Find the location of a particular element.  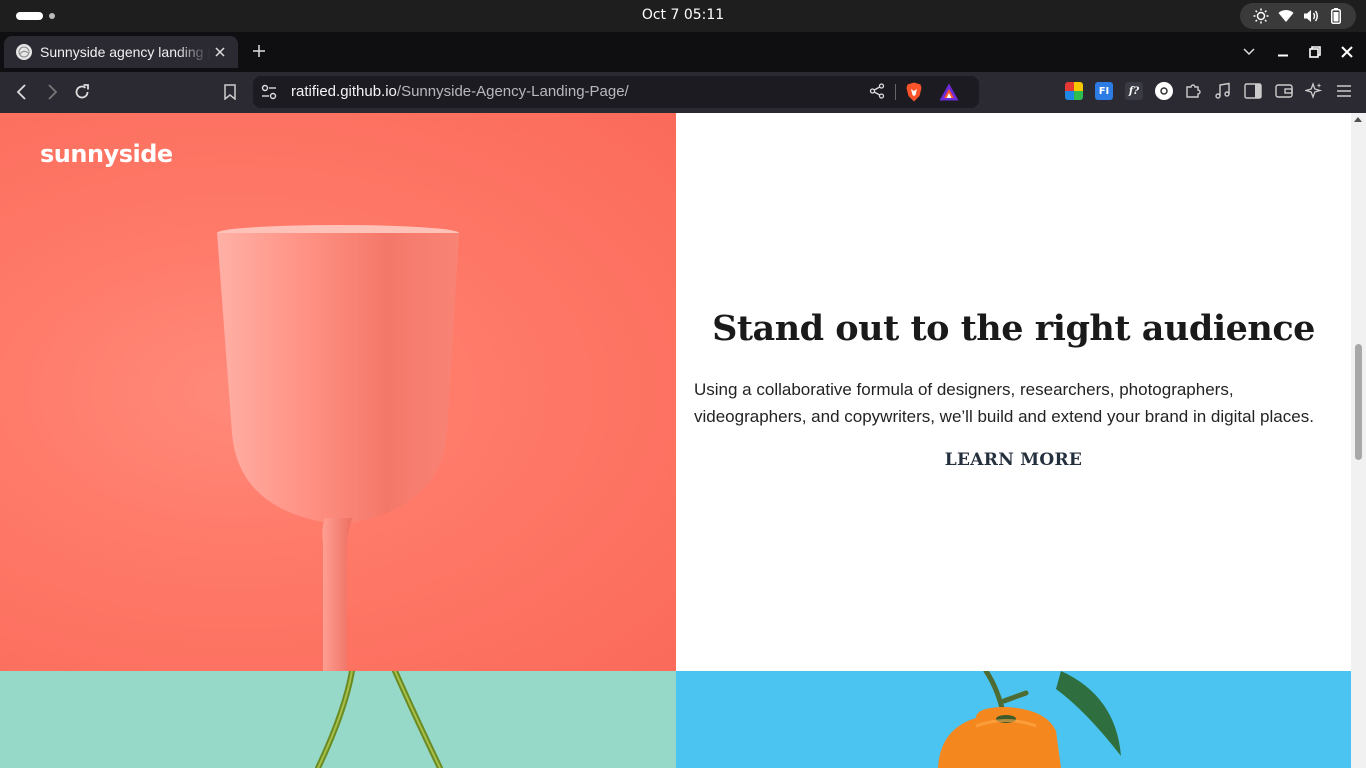

share-icon is located at coordinates (878, 92).